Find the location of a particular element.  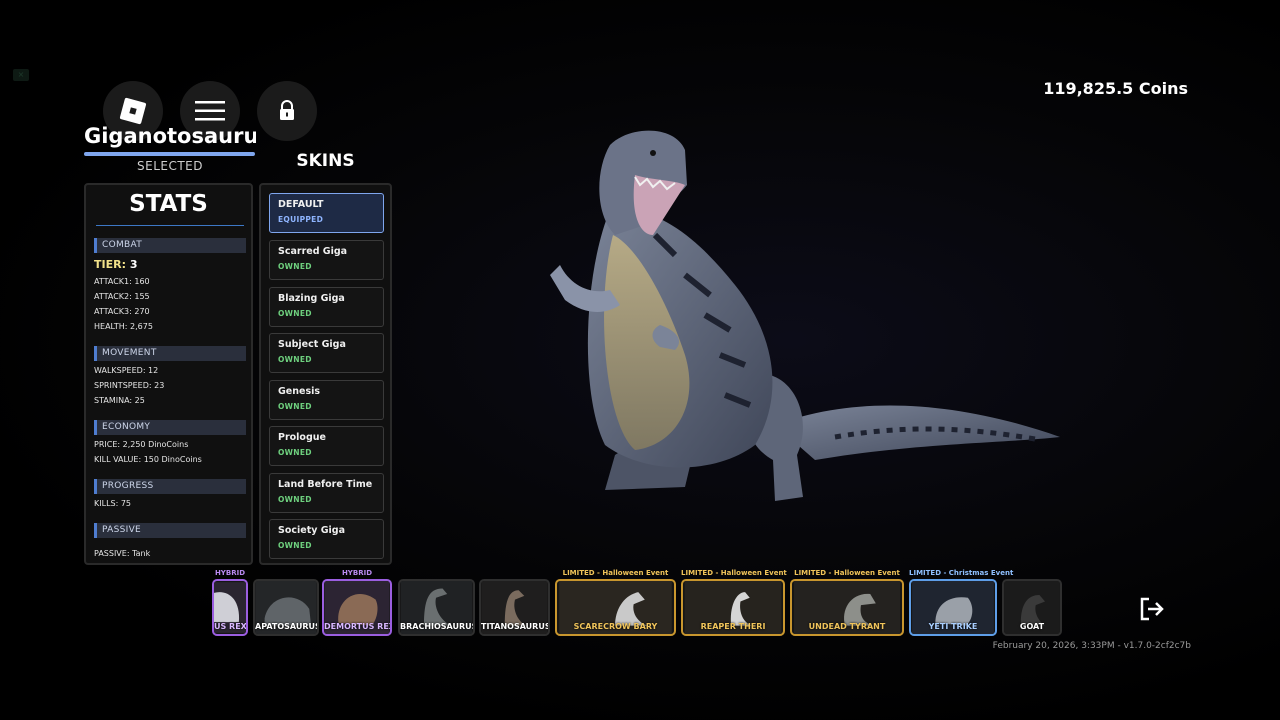

skin-name: Prologue is located at coordinates (302, 437).